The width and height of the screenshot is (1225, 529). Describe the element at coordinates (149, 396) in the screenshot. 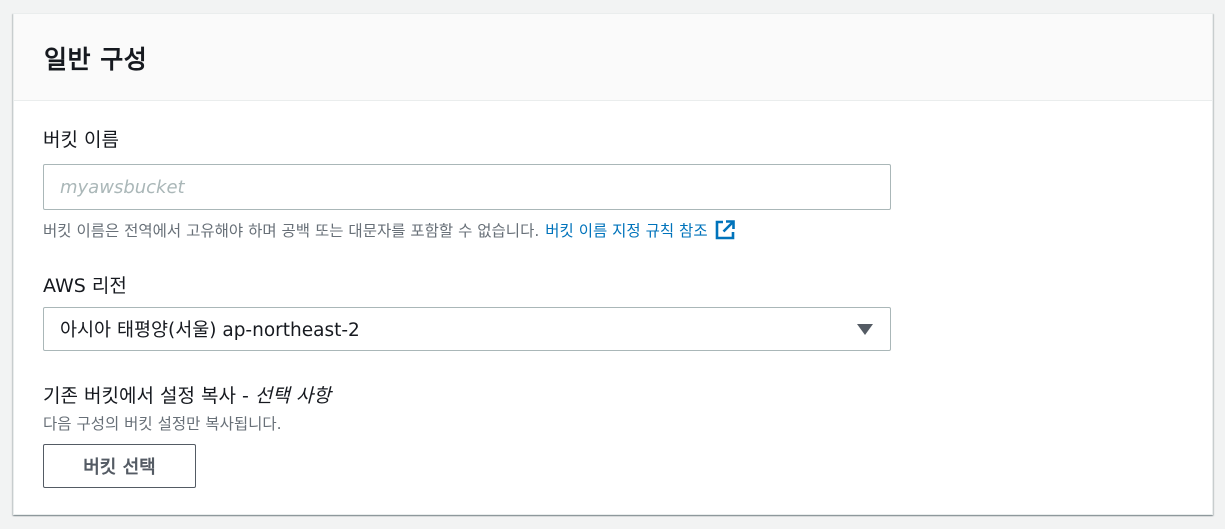

I see `copy-settings-label-text: 기존 버킷에서 설정 복사 -` at that location.